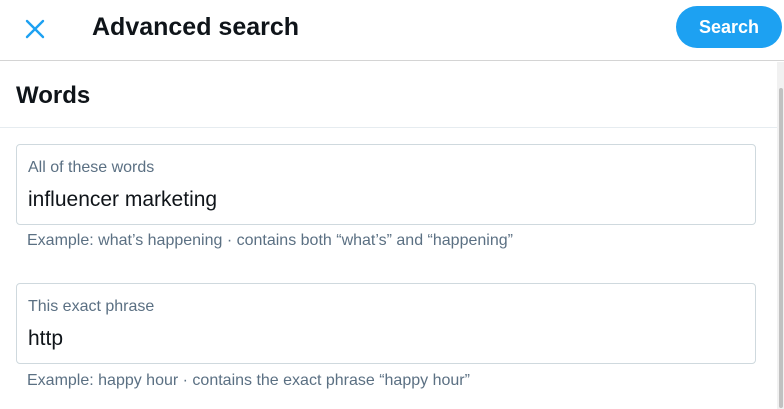 This screenshot has height=409, width=784. Describe the element at coordinates (196, 27) in the screenshot. I see `page-title: Advanced search` at that location.